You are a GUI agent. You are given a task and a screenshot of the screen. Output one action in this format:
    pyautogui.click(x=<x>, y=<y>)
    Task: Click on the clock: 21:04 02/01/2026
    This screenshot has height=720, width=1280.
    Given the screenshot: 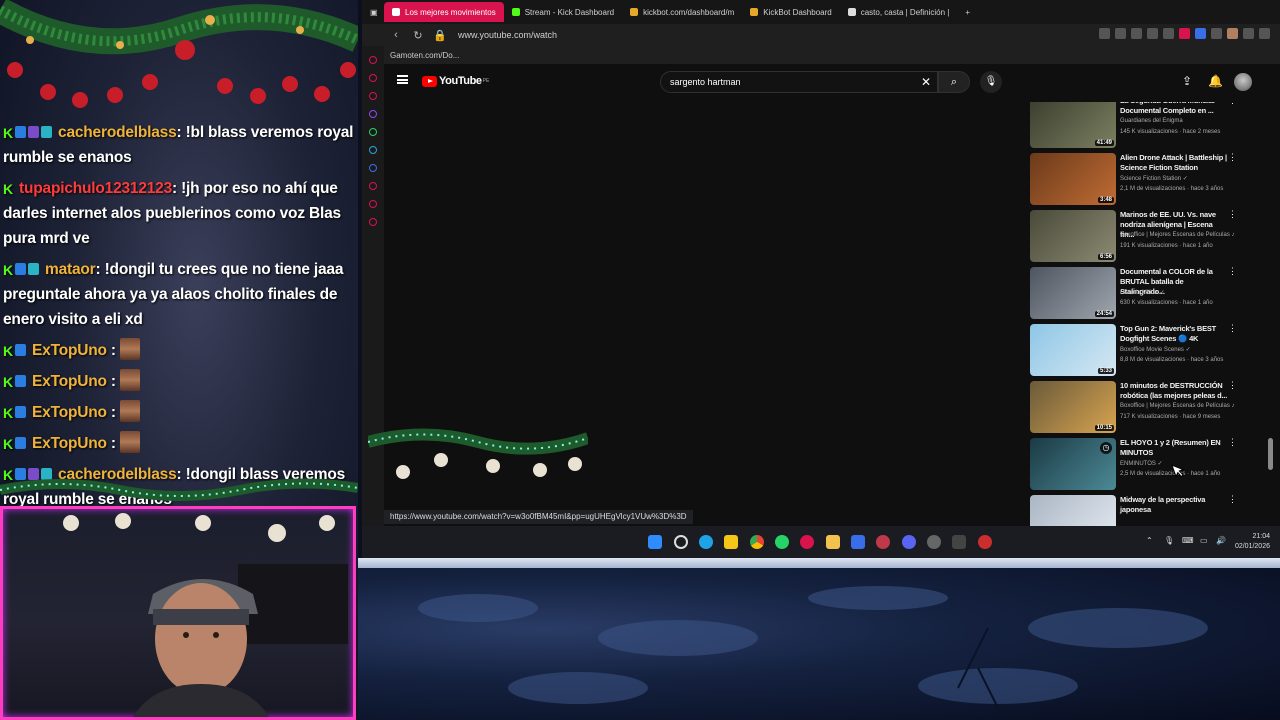 What is the action you would take?
    pyautogui.click(x=1252, y=542)
    